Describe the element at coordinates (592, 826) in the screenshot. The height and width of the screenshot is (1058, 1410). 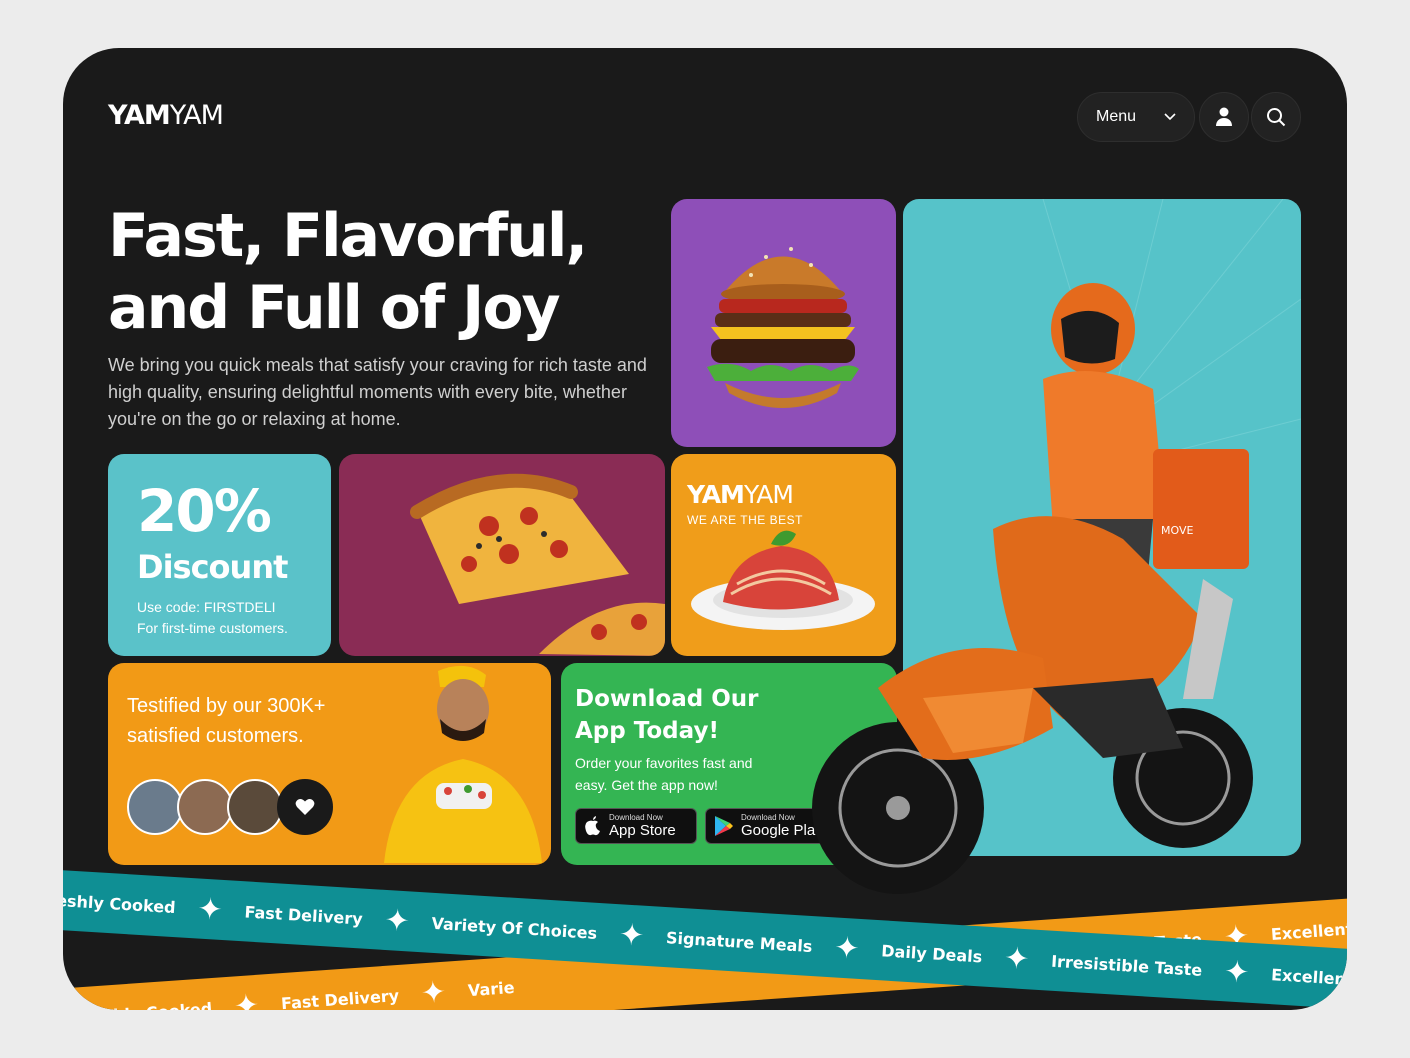
I see `apple-icon` at that location.